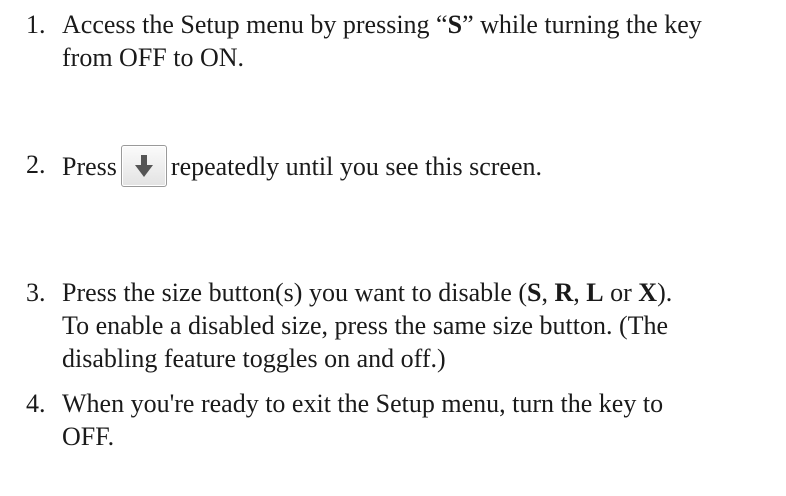 This screenshot has height=496, width=786. Describe the element at coordinates (254, 358) in the screenshot. I see `step-line: disabling feature toggles on and off.)` at that location.